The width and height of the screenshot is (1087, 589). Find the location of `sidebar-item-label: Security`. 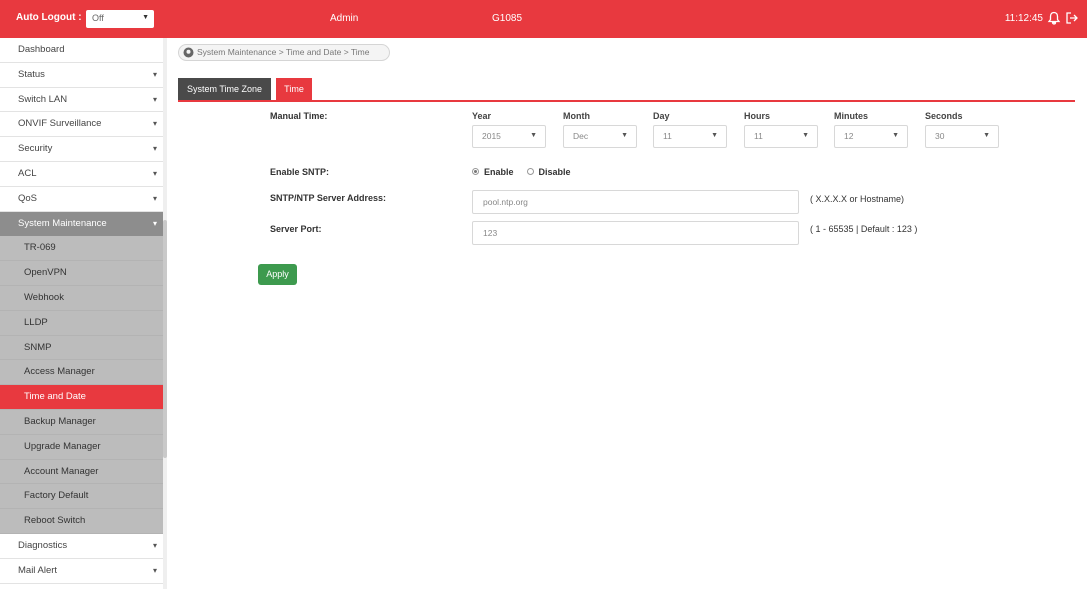

sidebar-item-label: Security is located at coordinates (35, 149).